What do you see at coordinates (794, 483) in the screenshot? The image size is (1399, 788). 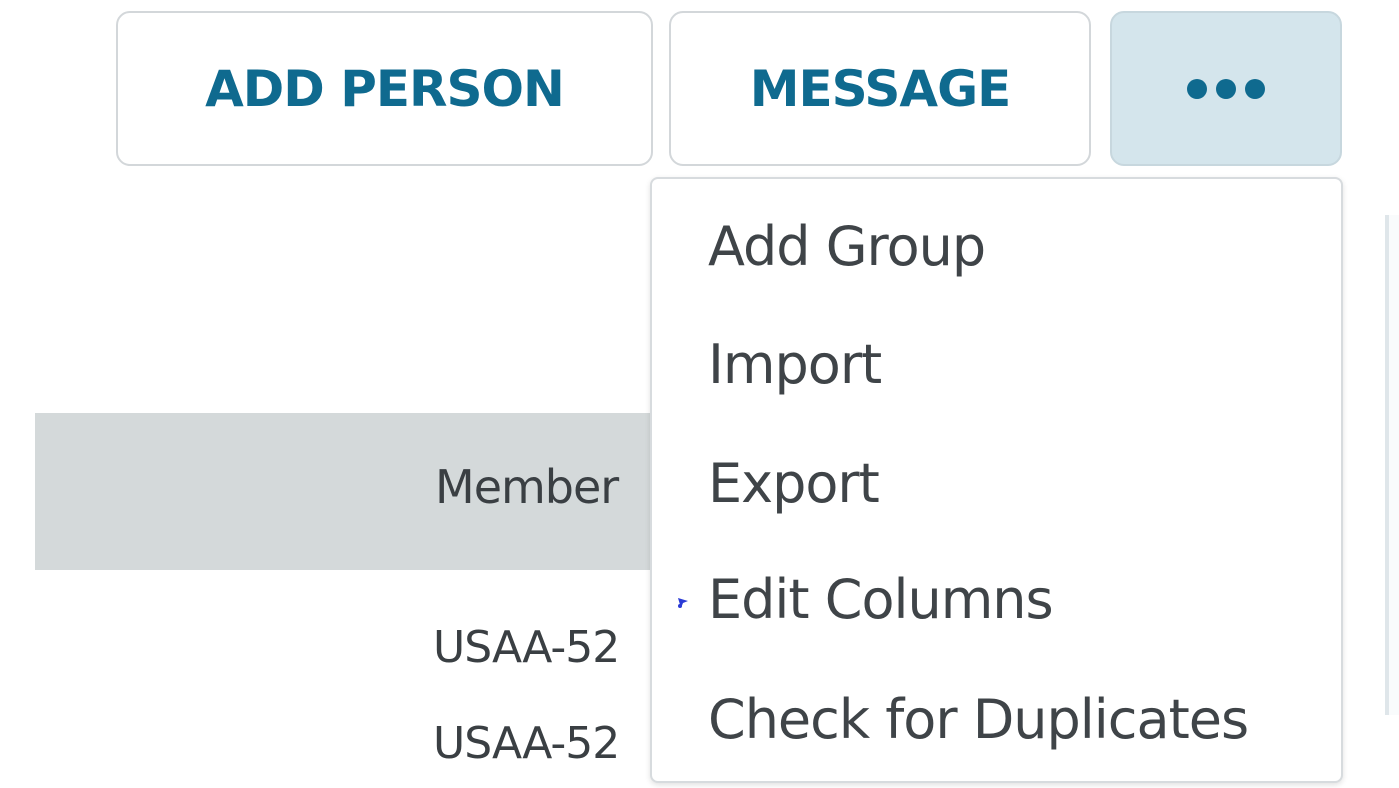 I see `menu-item-export: Export` at bounding box center [794, 483].